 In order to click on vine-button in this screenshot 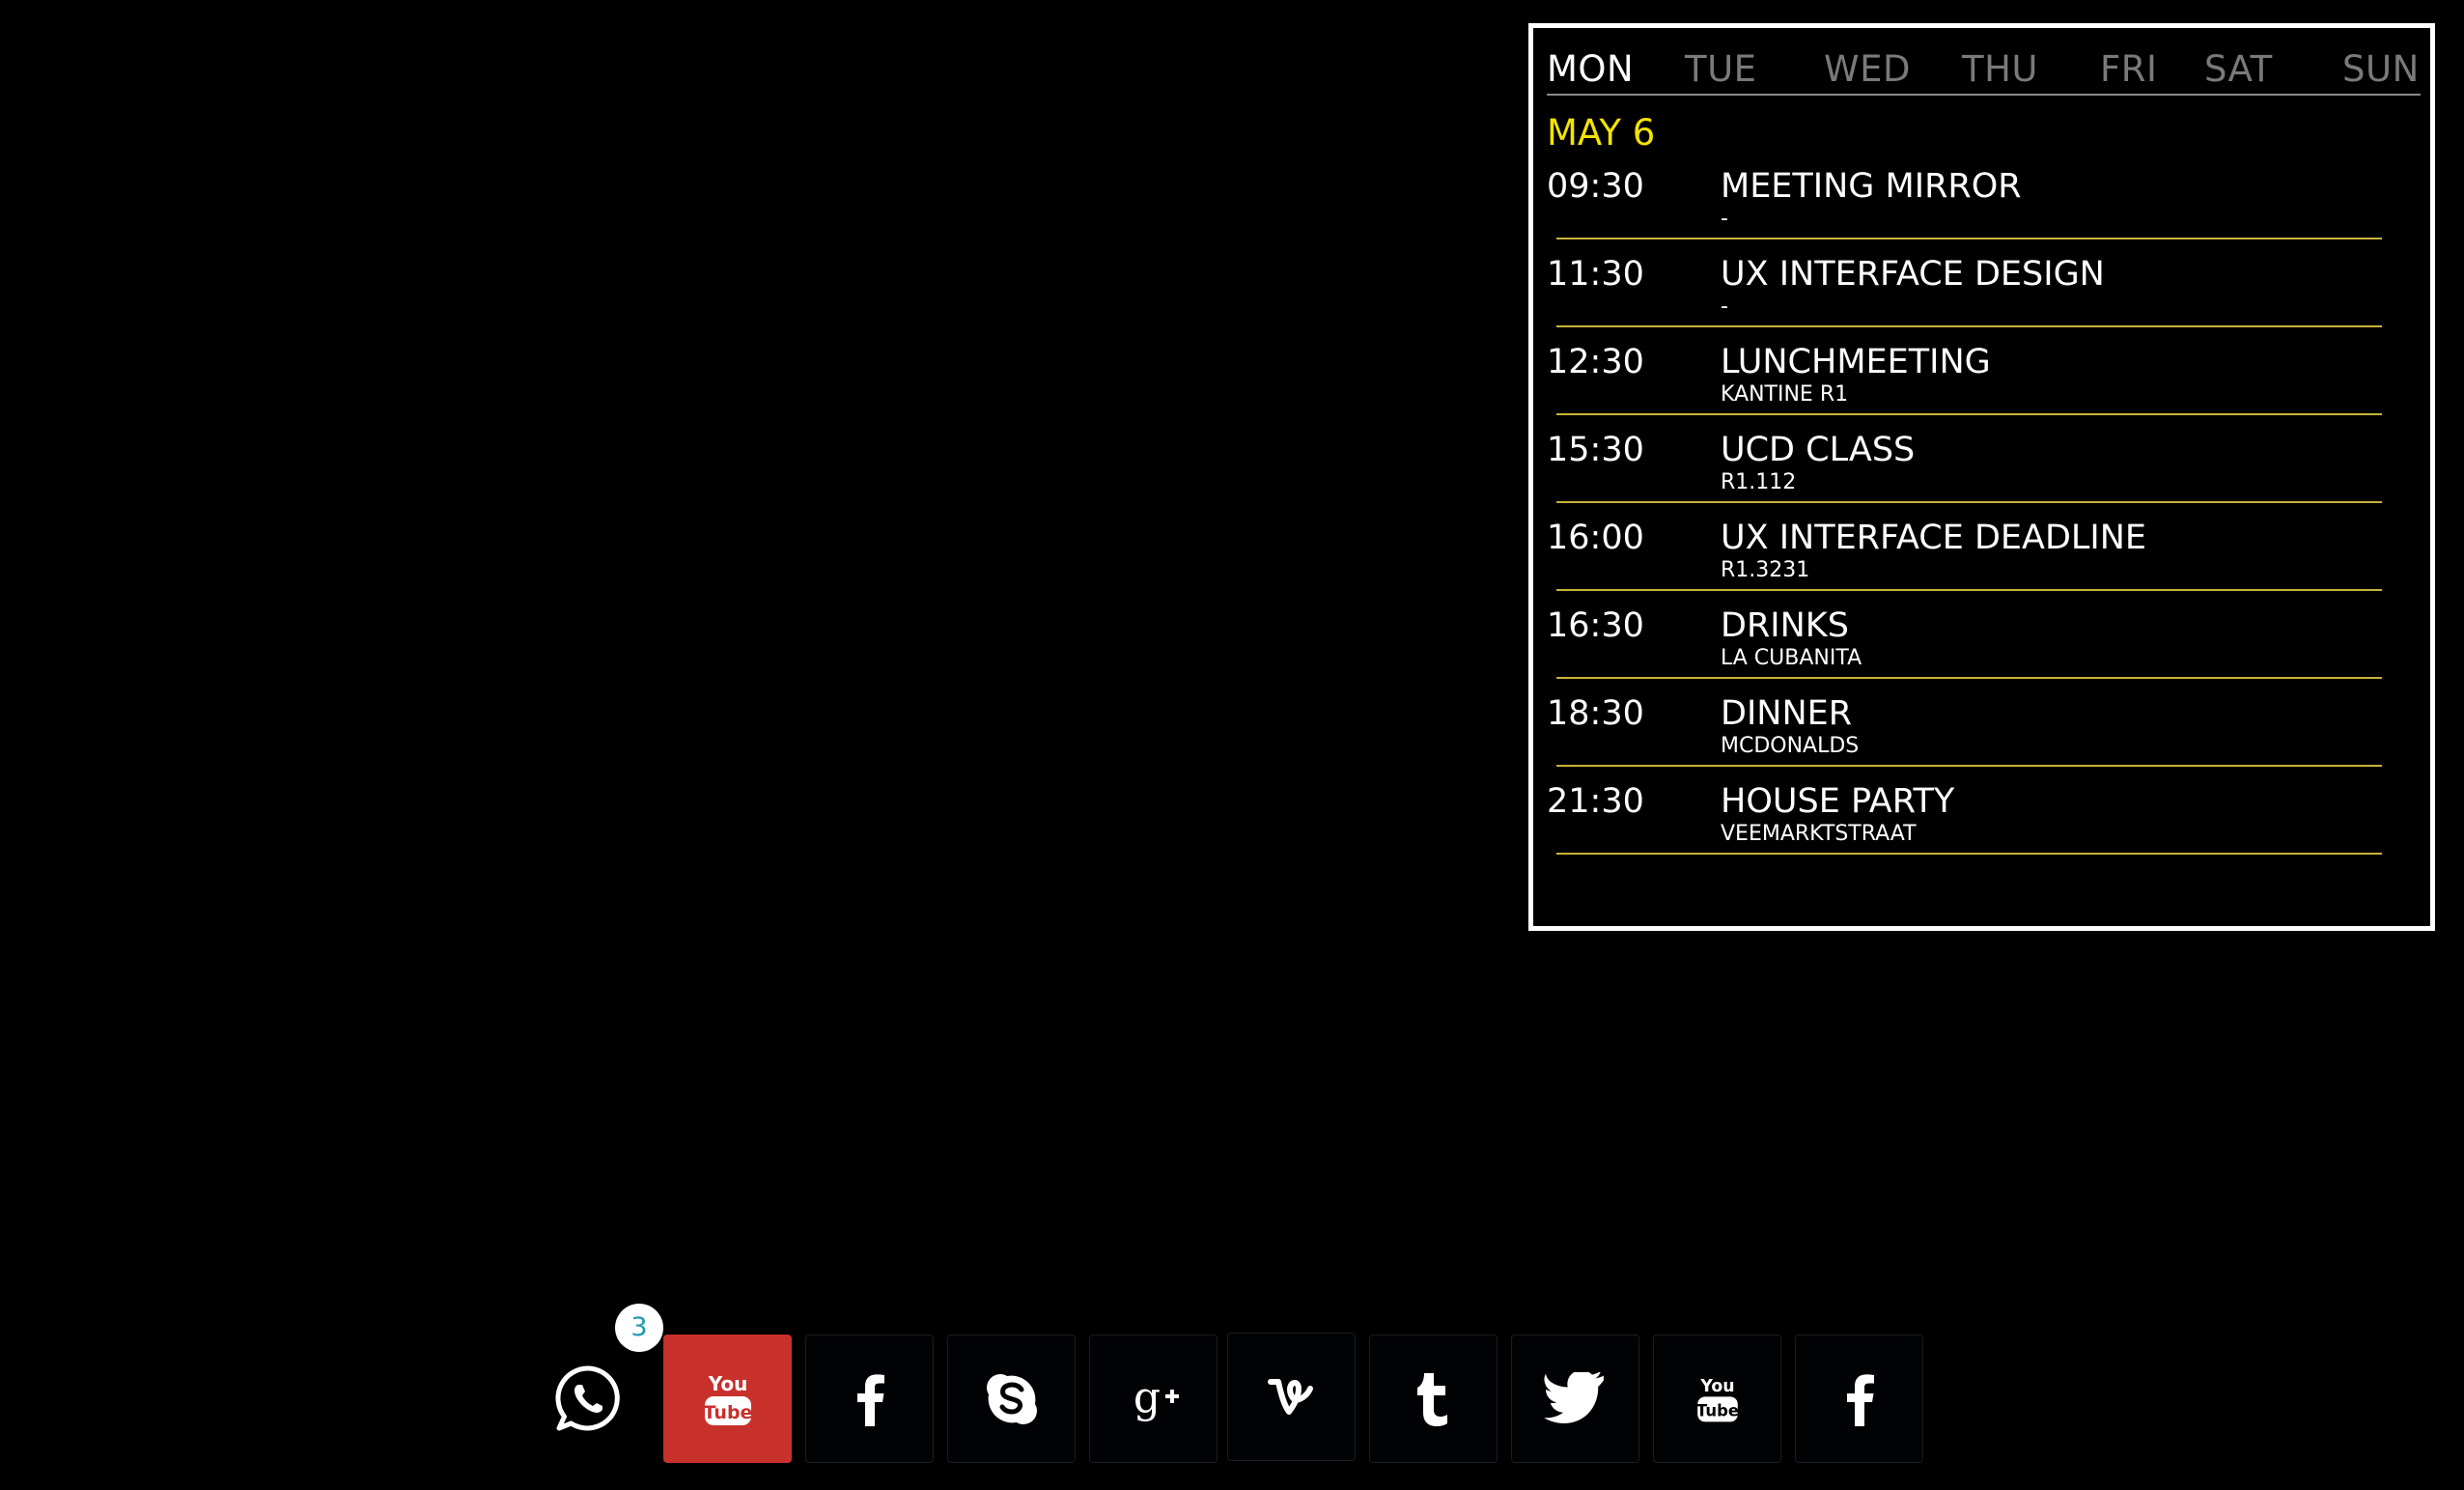, I will do `click(1292, 1397)`.